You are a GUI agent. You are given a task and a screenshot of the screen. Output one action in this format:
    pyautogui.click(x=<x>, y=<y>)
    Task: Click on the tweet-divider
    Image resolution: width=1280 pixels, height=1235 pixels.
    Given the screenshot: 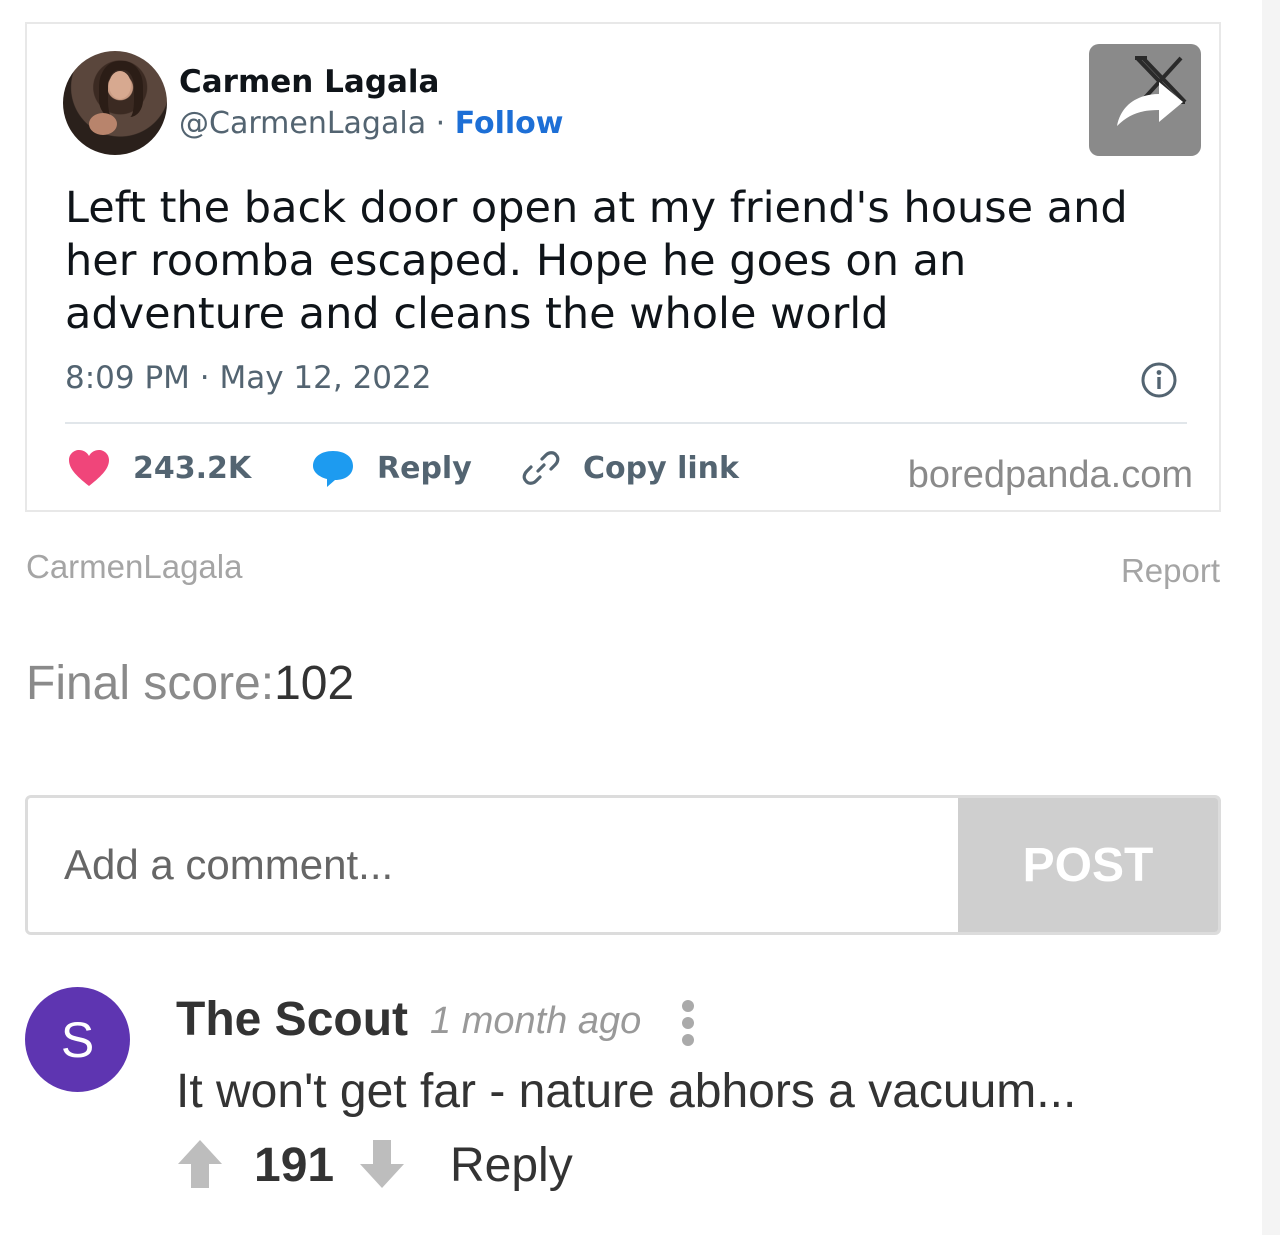 What is the action you would take?
    pyautogui.click(x=626, y=423)
    